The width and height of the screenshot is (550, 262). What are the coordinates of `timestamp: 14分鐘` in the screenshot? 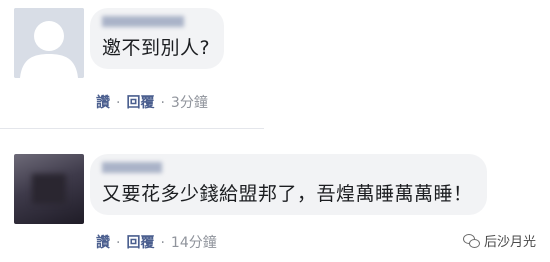 It's located at (194, 243).